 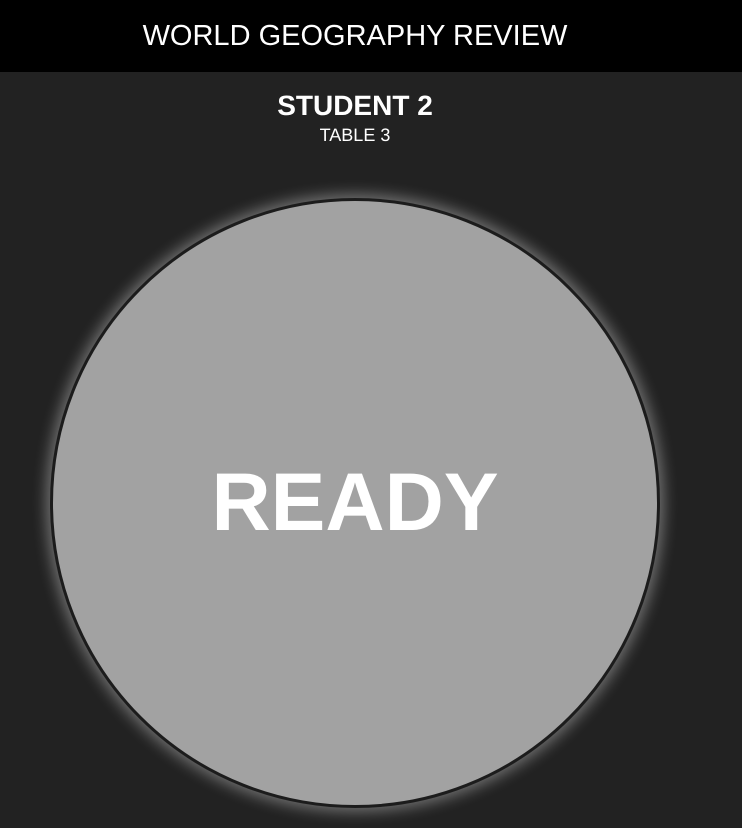 I want to click on table-label: TABLE 3, so click(x=355, y=135).